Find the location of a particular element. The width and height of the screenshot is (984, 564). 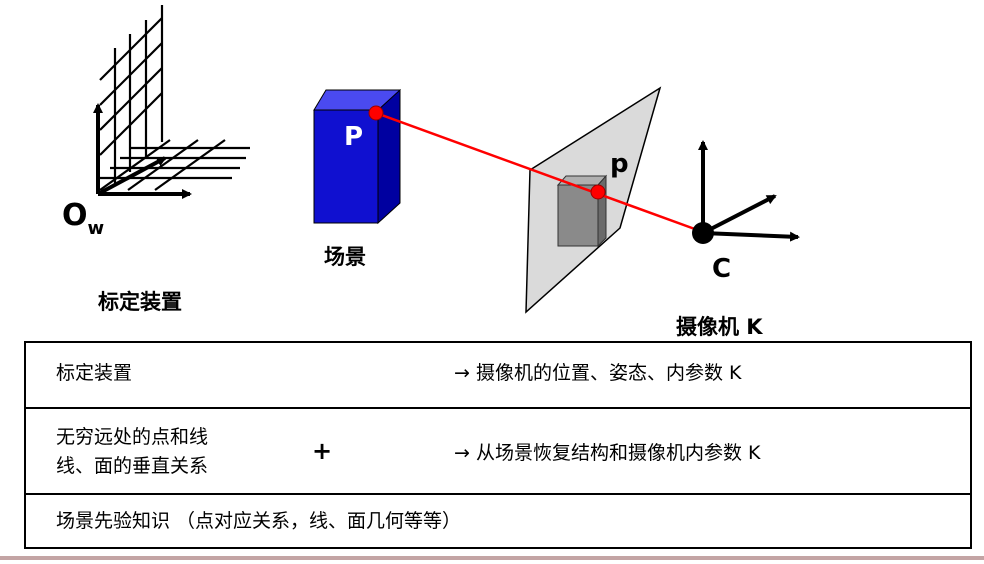

table-row: 无穷远处的点和线 线、面的垂直关系 + → 从场景恢复结构和摄像机内参数 K is located at coordinates (498, 450).